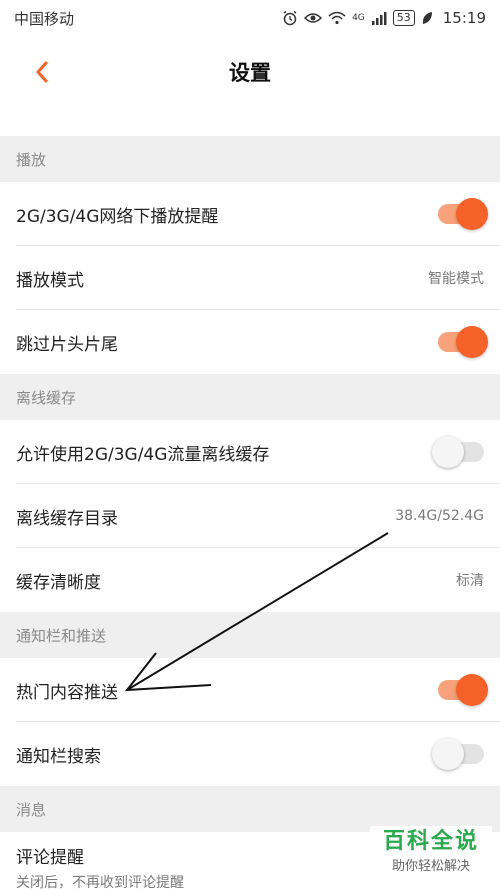 This screenshot has width=500, height=889. I want to click on watermark-logo: 百科全说 助你轻松解决, so click(431, 855).